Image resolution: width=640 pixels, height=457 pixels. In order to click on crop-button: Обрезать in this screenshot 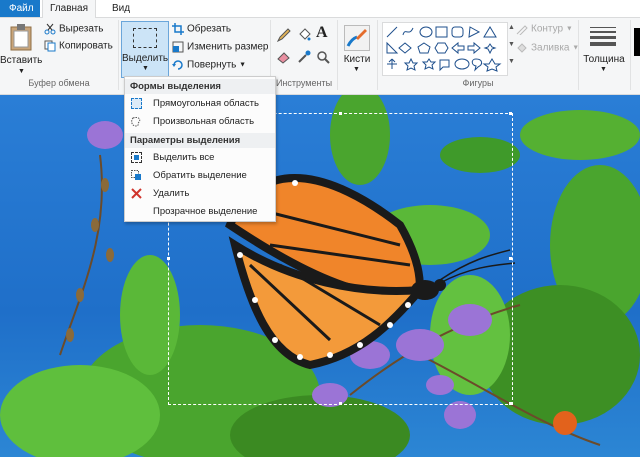, I will do `click(201, 29)`.